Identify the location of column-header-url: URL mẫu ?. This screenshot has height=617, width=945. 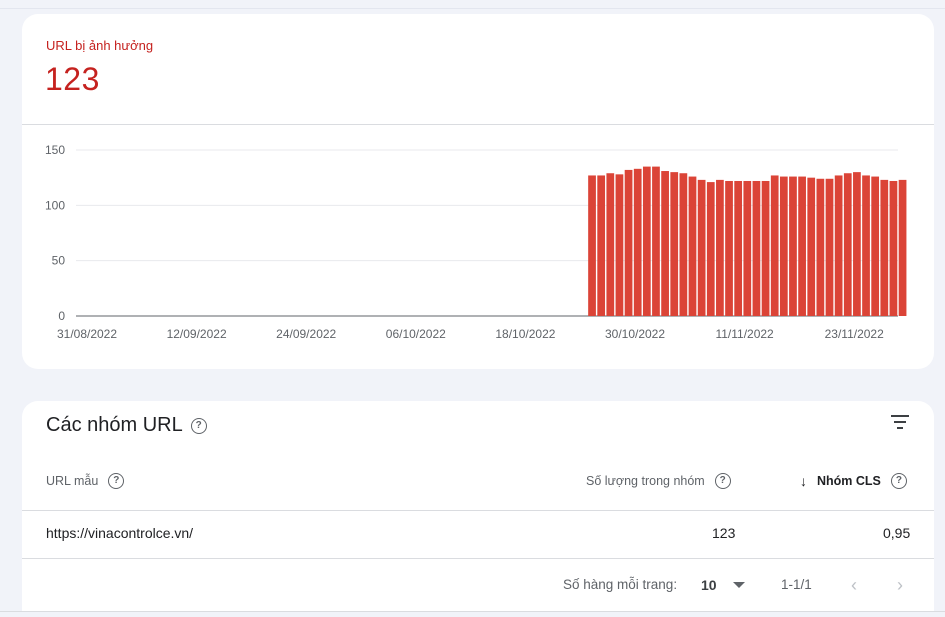
(85, 481).